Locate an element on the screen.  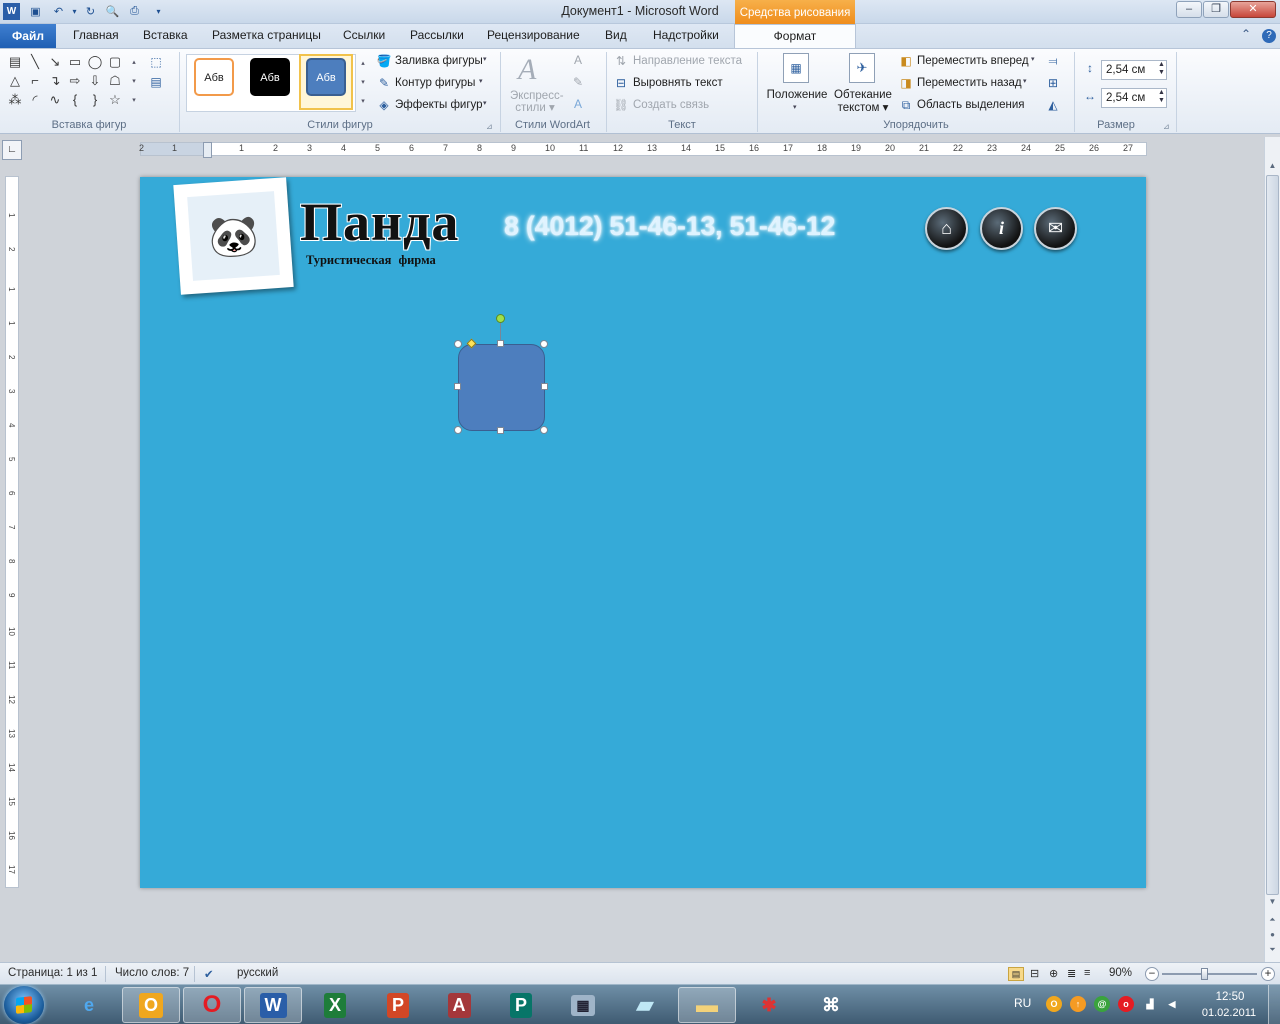
send-backward-dropdown-icon: ▾ is located at coordinates (1025, 81).